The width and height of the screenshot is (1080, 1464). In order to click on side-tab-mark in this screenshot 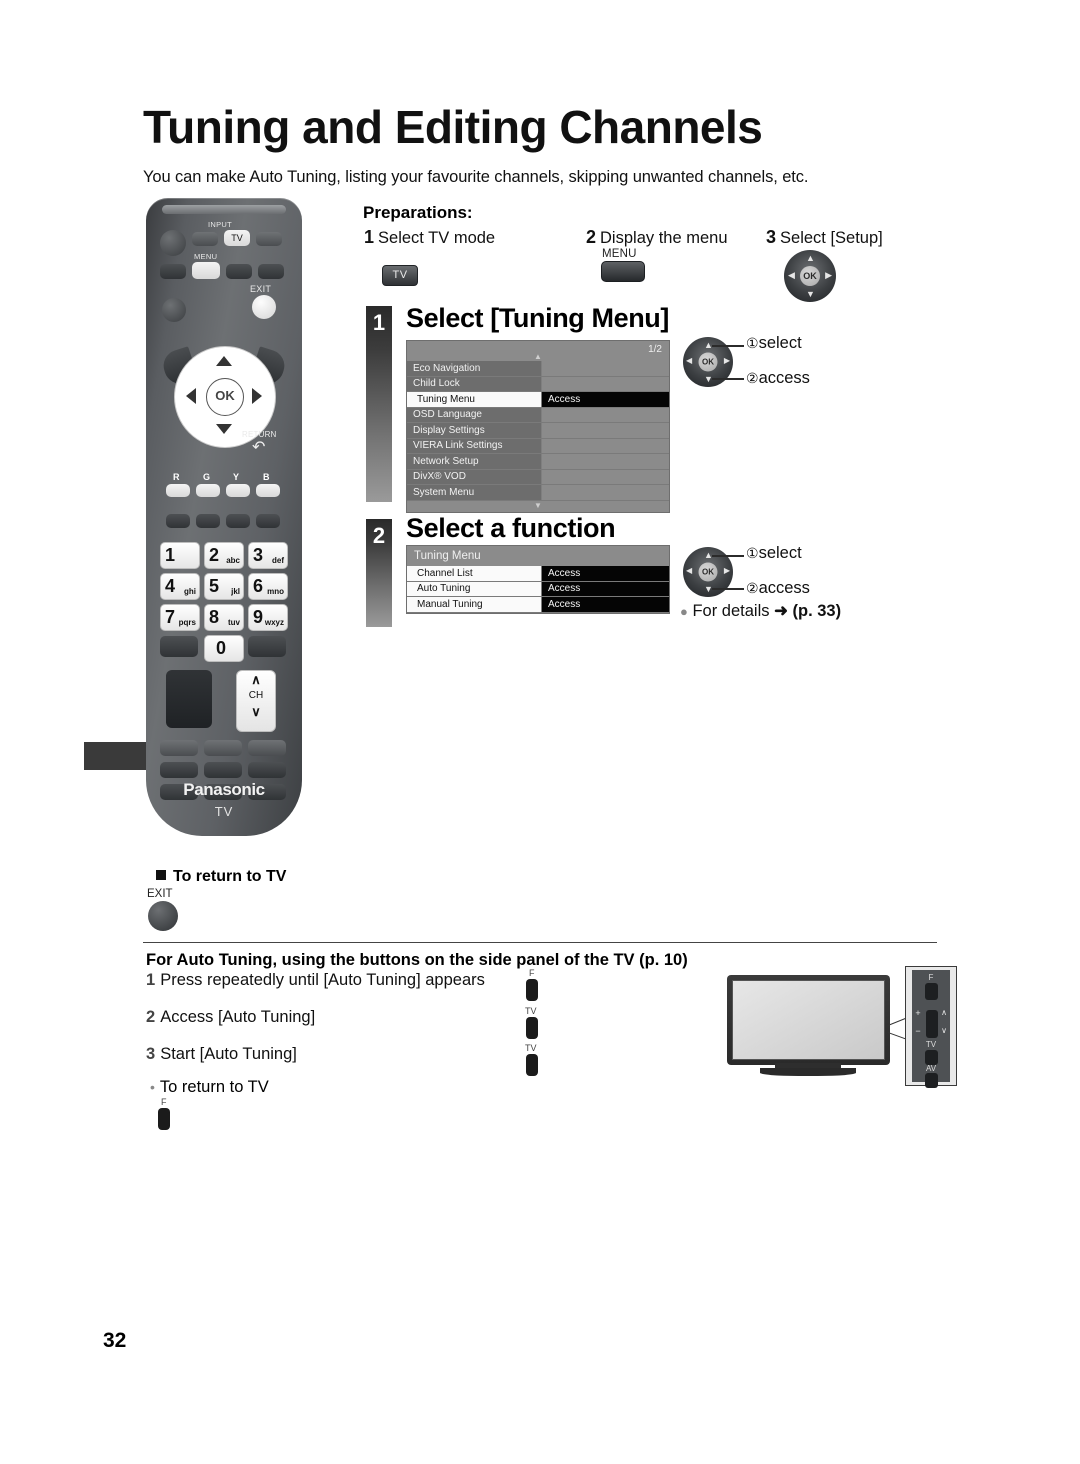, I will do `click(115, 756)`.